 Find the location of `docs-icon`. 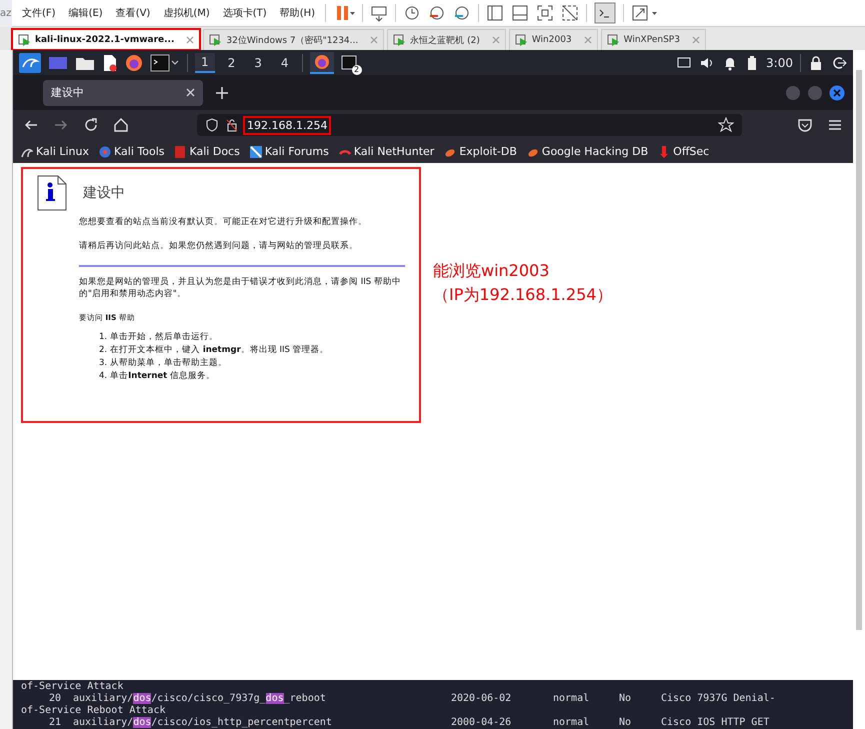

docs-icon is located at coordinates (180, 152).